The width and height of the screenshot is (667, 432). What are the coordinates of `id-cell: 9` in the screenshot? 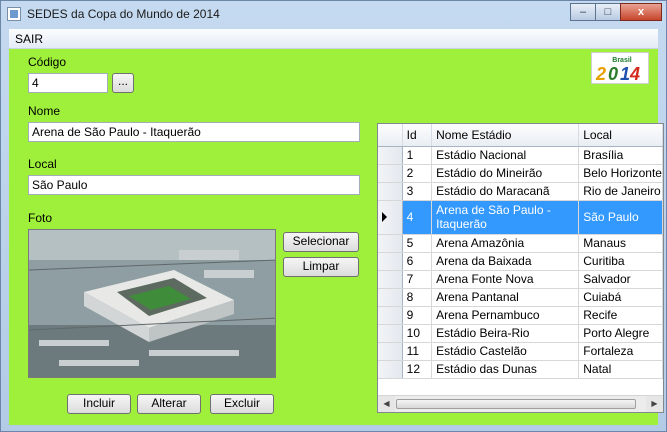 It's located at (417, 315).